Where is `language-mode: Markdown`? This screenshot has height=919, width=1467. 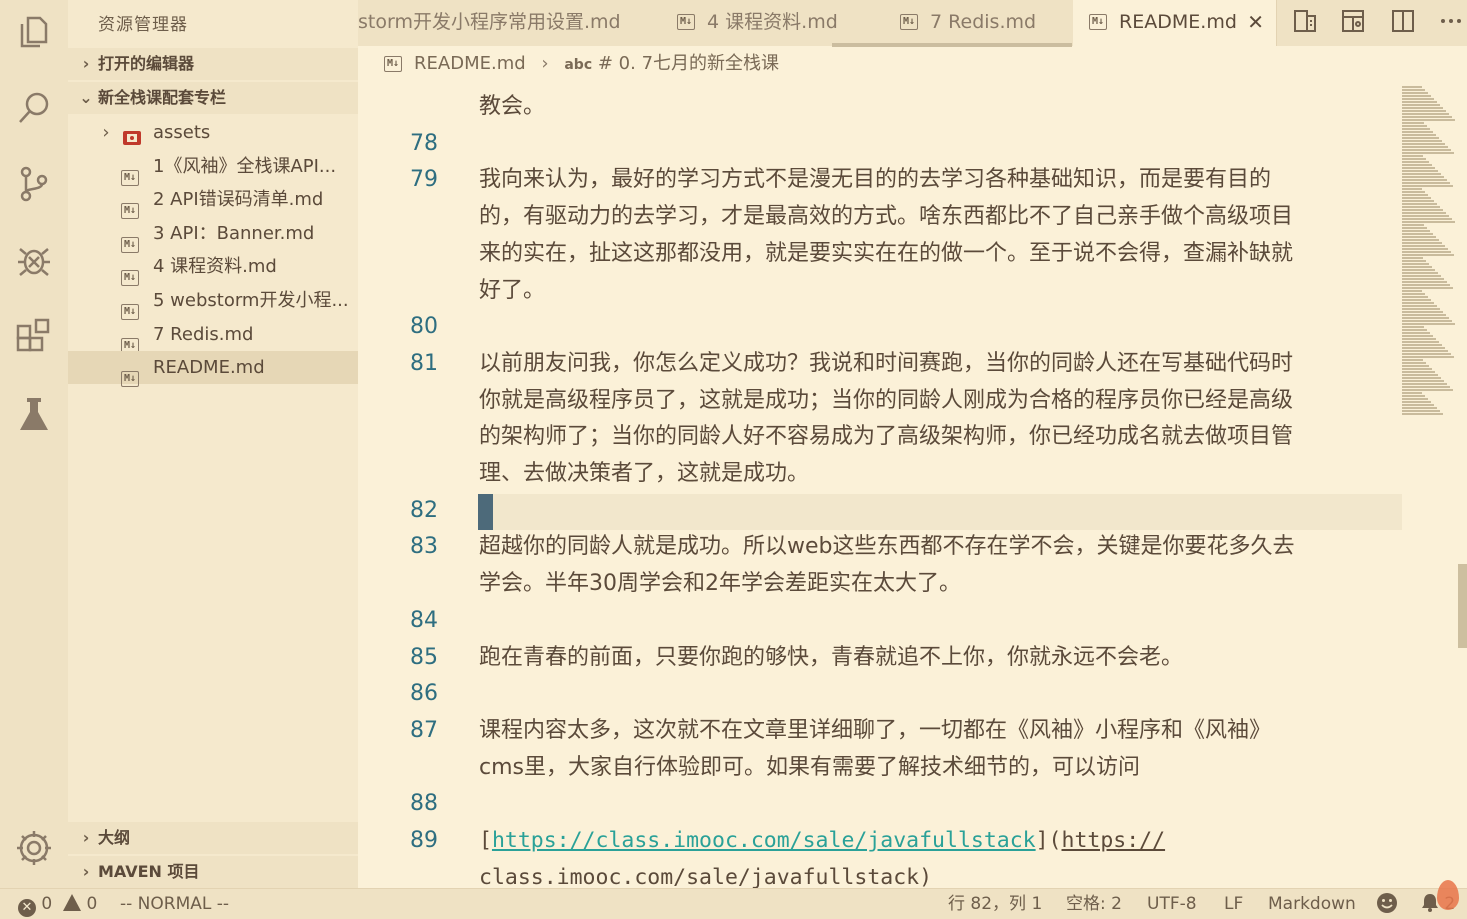 language-mode: Markdown is located at coordinates (1312, 904).